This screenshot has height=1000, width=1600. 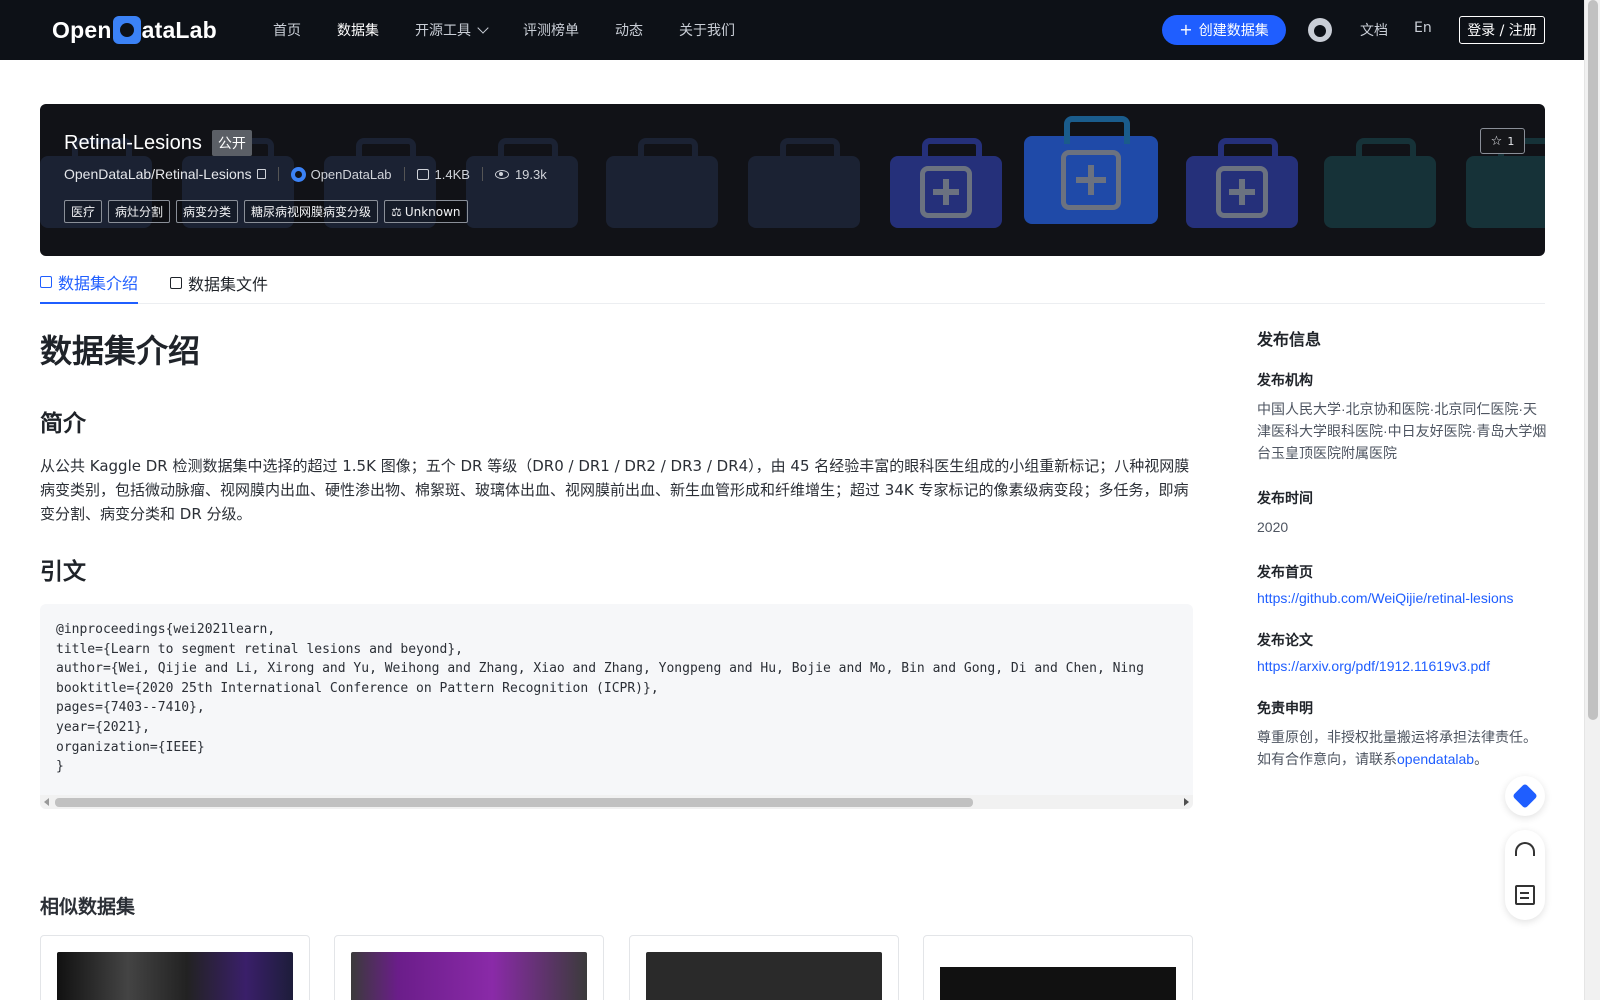 I want to click on nav-item-datasets: 数据集, so click(x=358, y=30).